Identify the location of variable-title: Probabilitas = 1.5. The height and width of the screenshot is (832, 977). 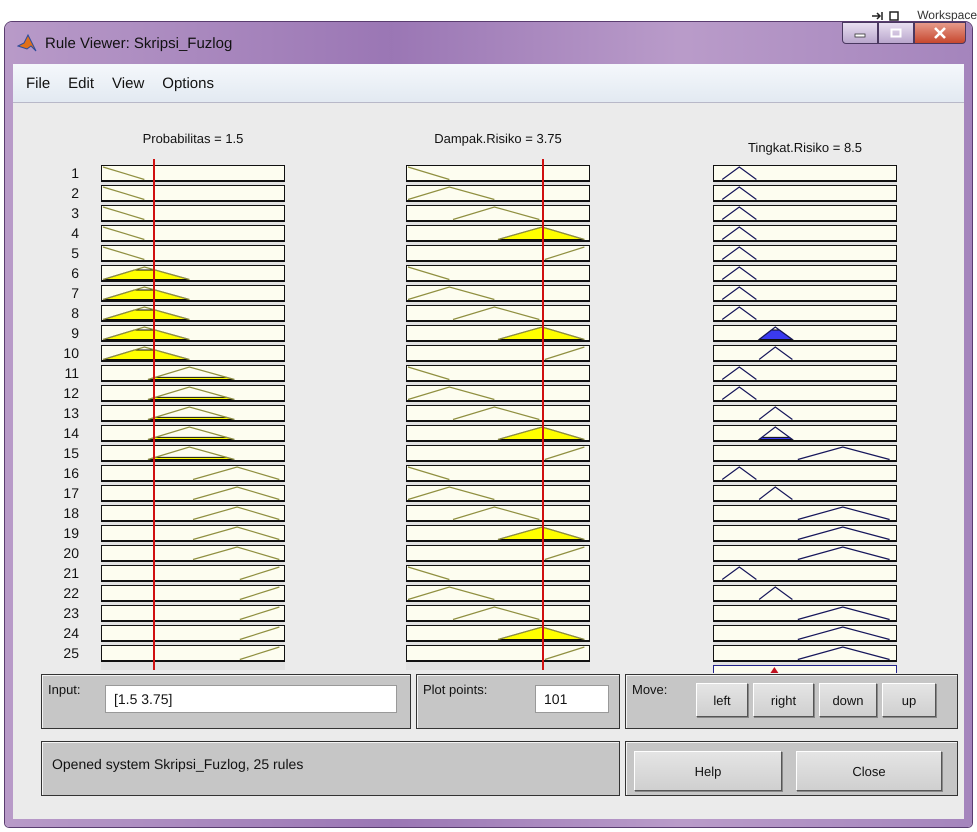
(193, 138).